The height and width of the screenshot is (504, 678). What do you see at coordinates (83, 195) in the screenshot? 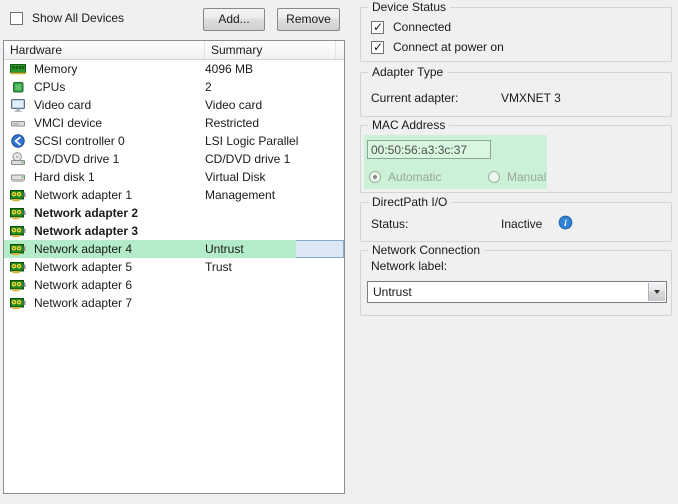
I see `hardware-name: Network adapter 1` at bounding box center [83, 195].